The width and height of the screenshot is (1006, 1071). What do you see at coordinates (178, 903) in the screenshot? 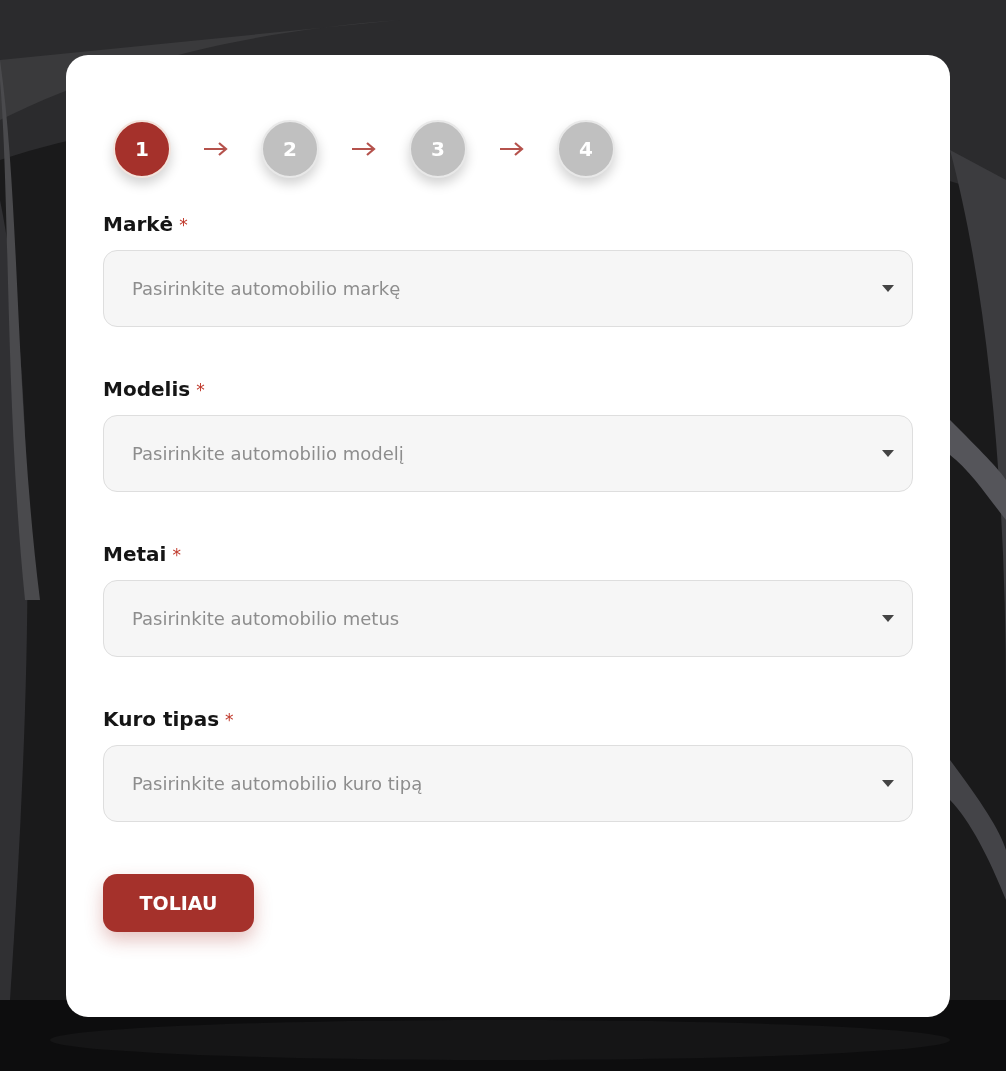
I see `next-button: TOLIAU` at bounding box center [178, 903].